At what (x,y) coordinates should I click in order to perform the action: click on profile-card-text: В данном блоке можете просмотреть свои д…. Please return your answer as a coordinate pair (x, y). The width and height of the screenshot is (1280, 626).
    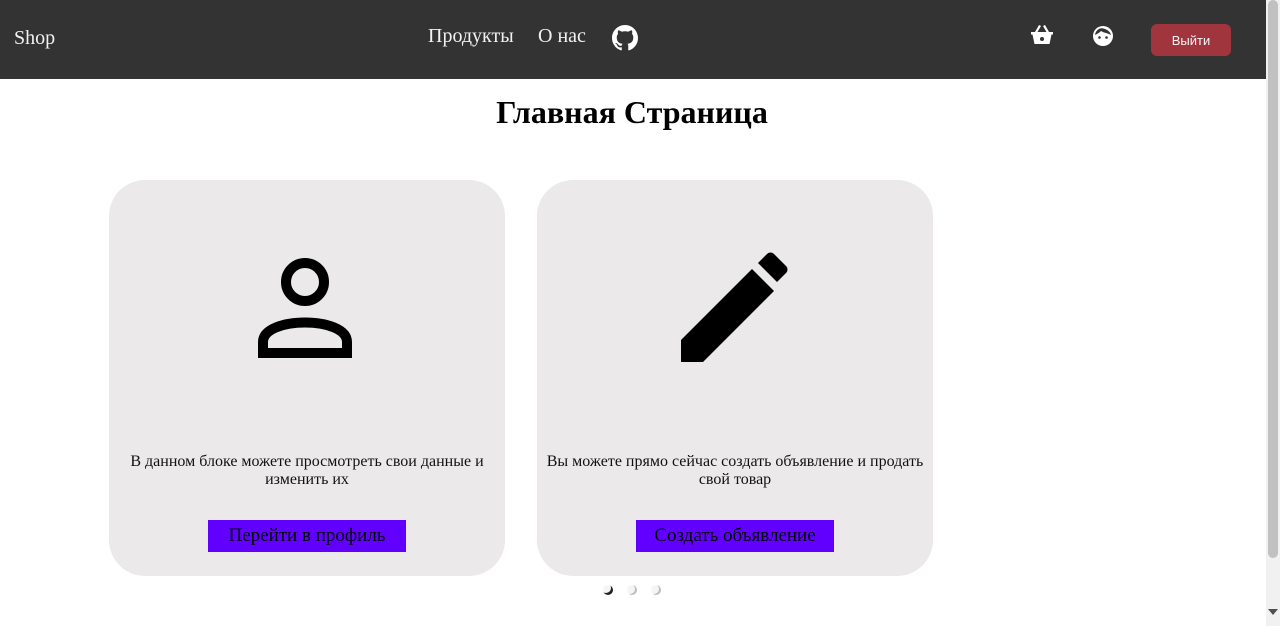
    Looking at the image, I should click on (307, 470).